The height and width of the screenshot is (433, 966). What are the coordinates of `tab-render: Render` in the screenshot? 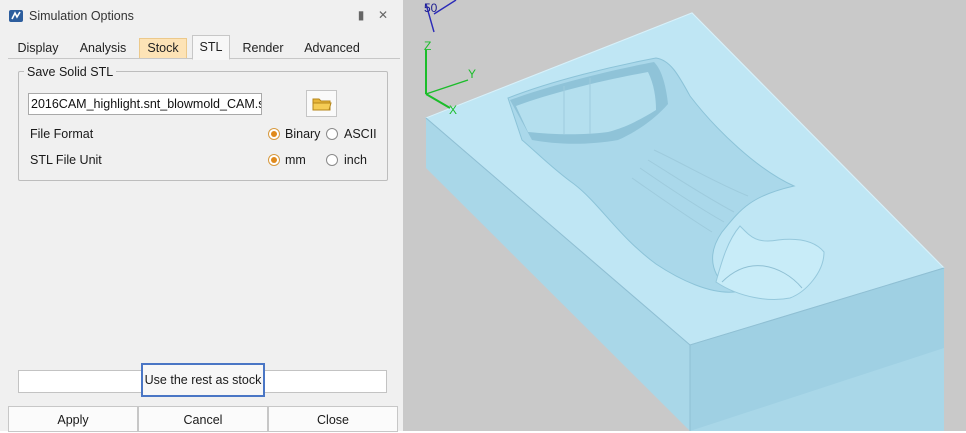 It's located at (263, 48).